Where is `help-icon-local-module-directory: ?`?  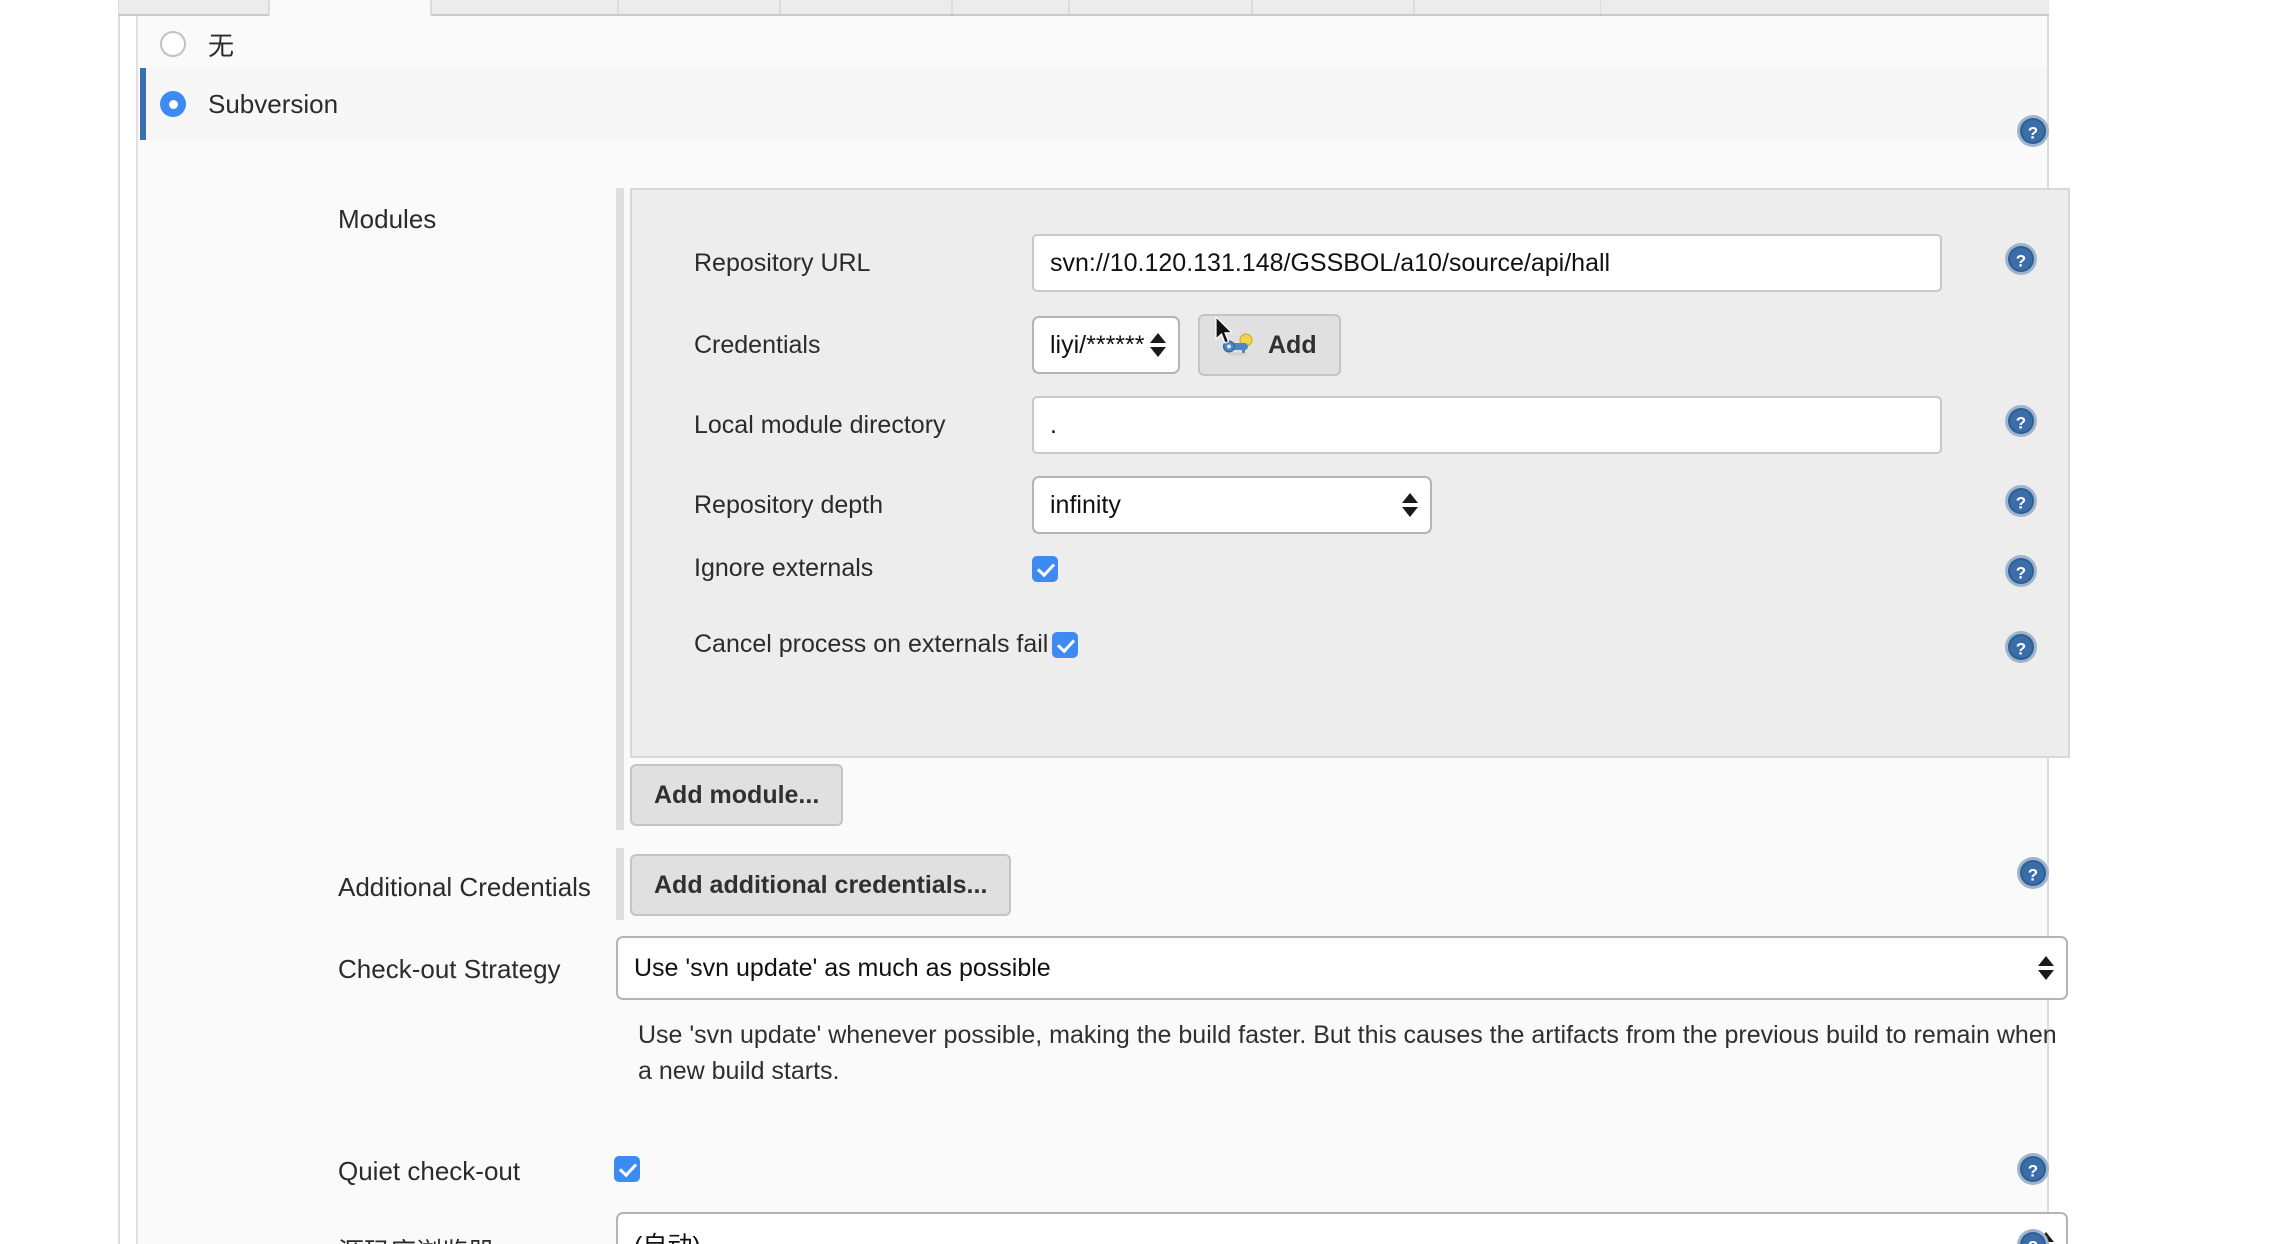
help-icon-local-module-directory: ? is located at coordinates (2021, 421).